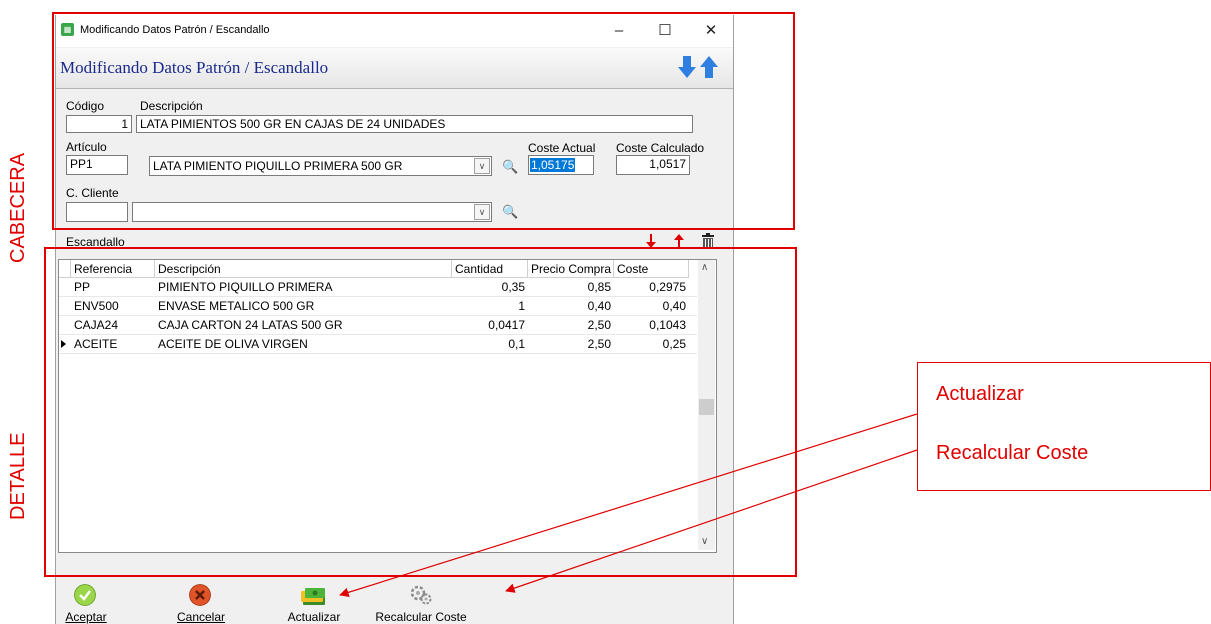 The image size is (1211, 624). I want to click on check-icon, so click(85, 595).